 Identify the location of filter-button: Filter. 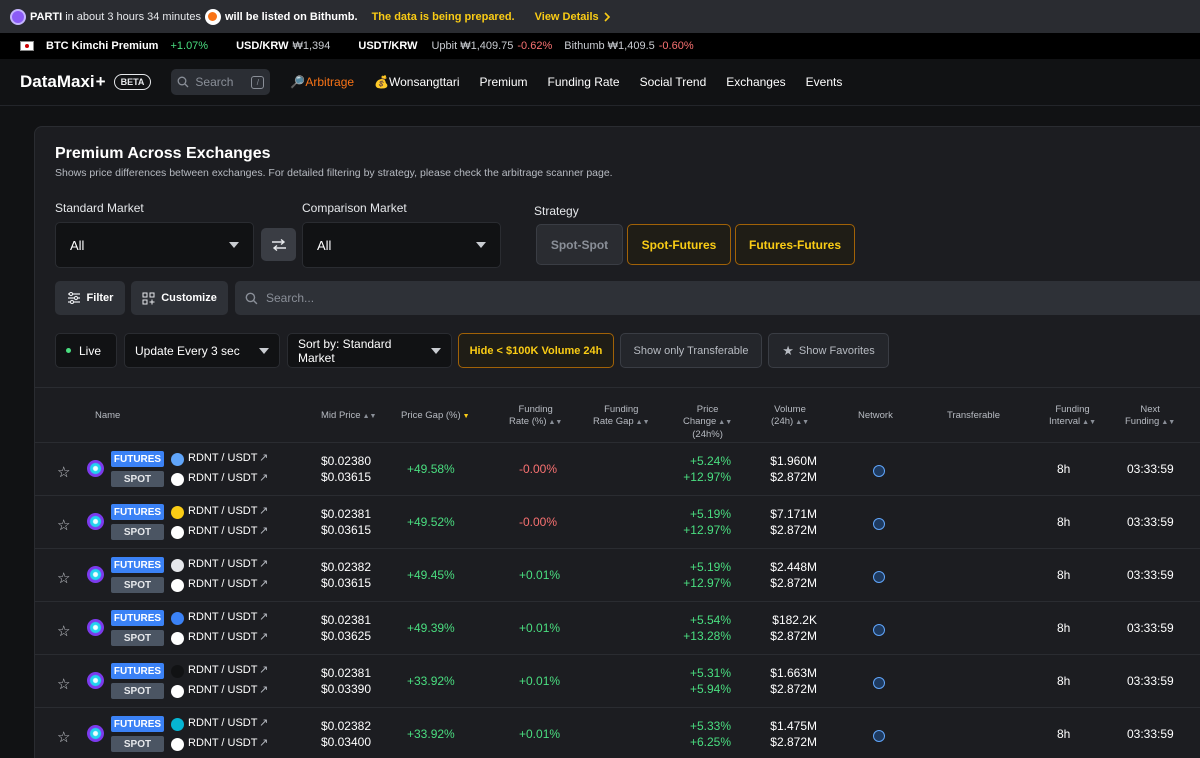
(90, 298).